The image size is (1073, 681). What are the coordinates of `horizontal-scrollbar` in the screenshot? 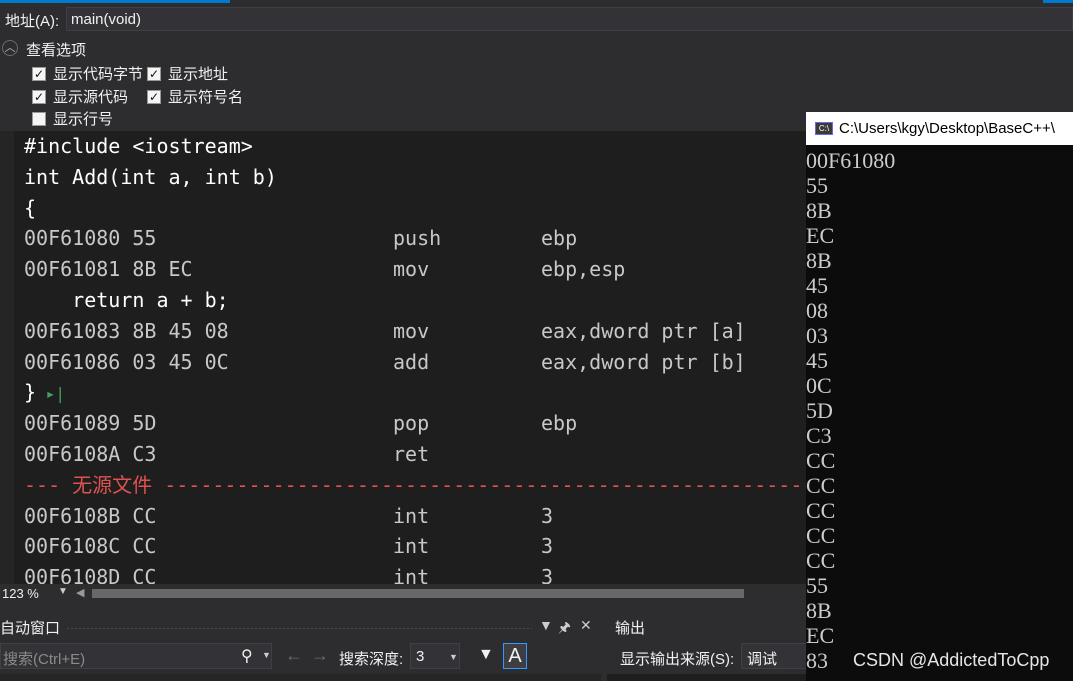 It's located at (418, 593).